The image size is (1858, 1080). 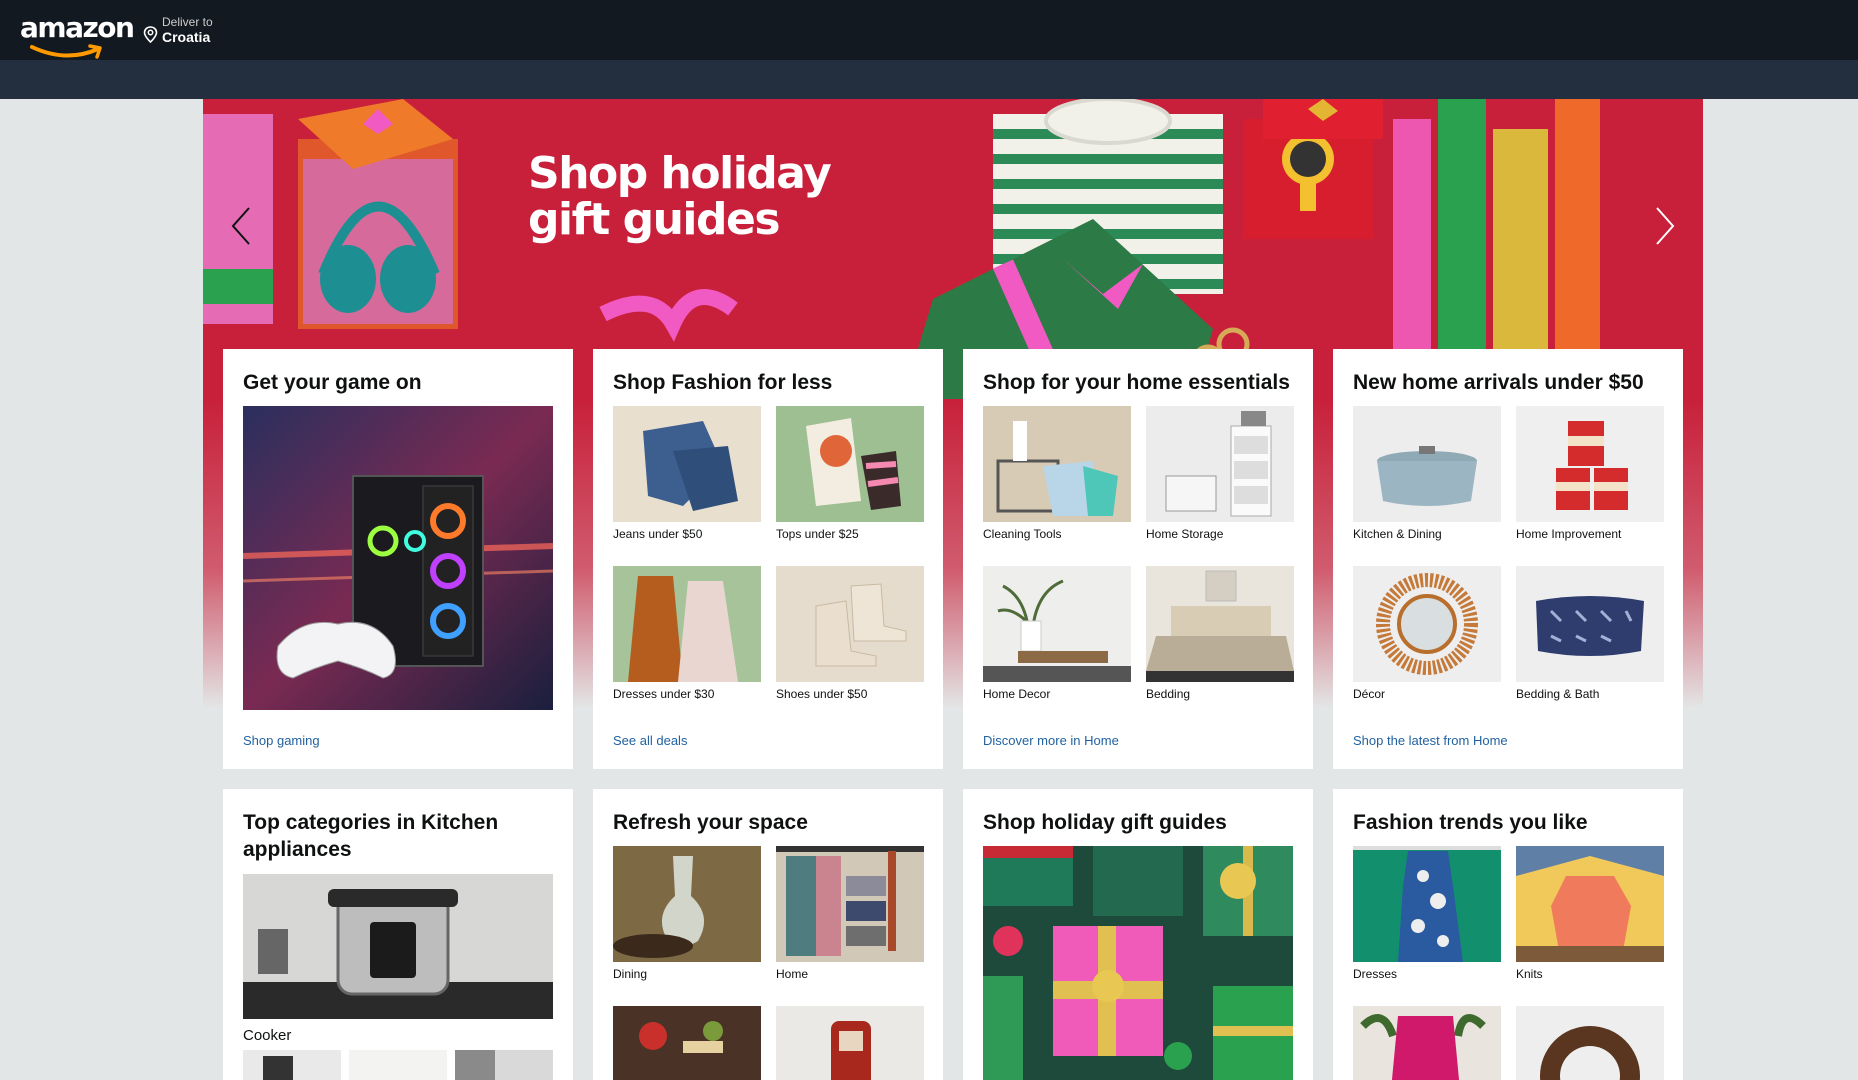 I want to click on tile-caption: Tops under $25, so click(x=817, y=534).